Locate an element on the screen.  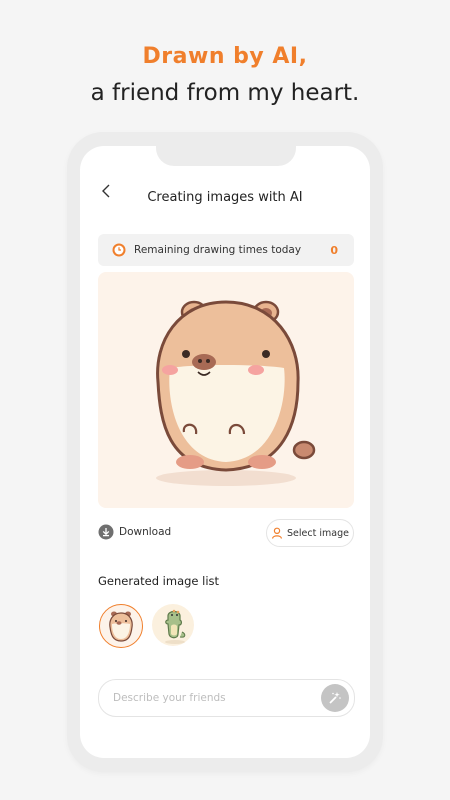
download-label: Download is located at coordinates (145, 532).